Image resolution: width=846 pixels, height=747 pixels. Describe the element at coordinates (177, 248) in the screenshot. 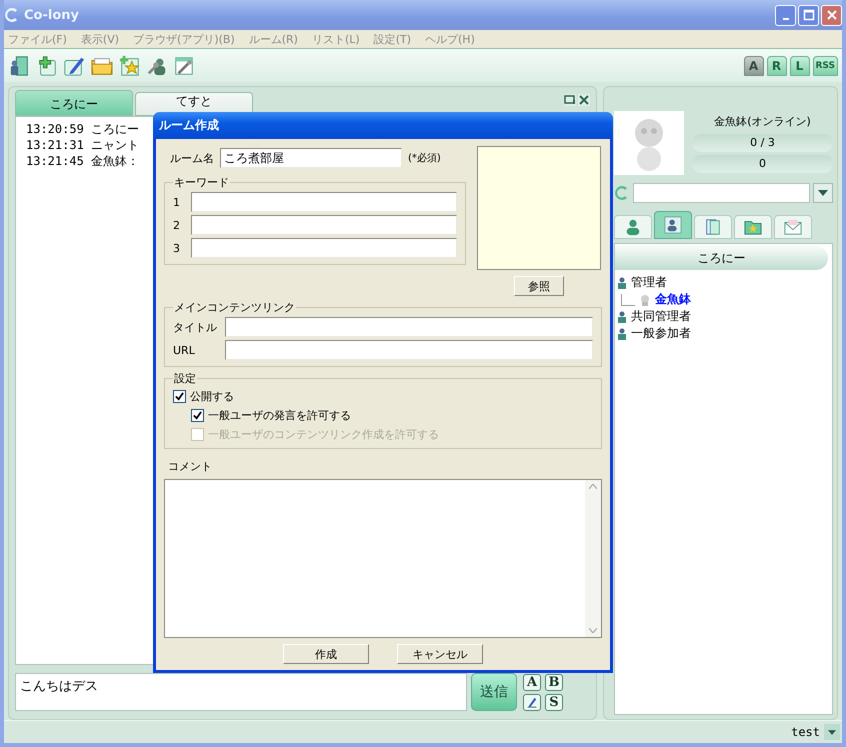

I see `field-label: 3` at that location.